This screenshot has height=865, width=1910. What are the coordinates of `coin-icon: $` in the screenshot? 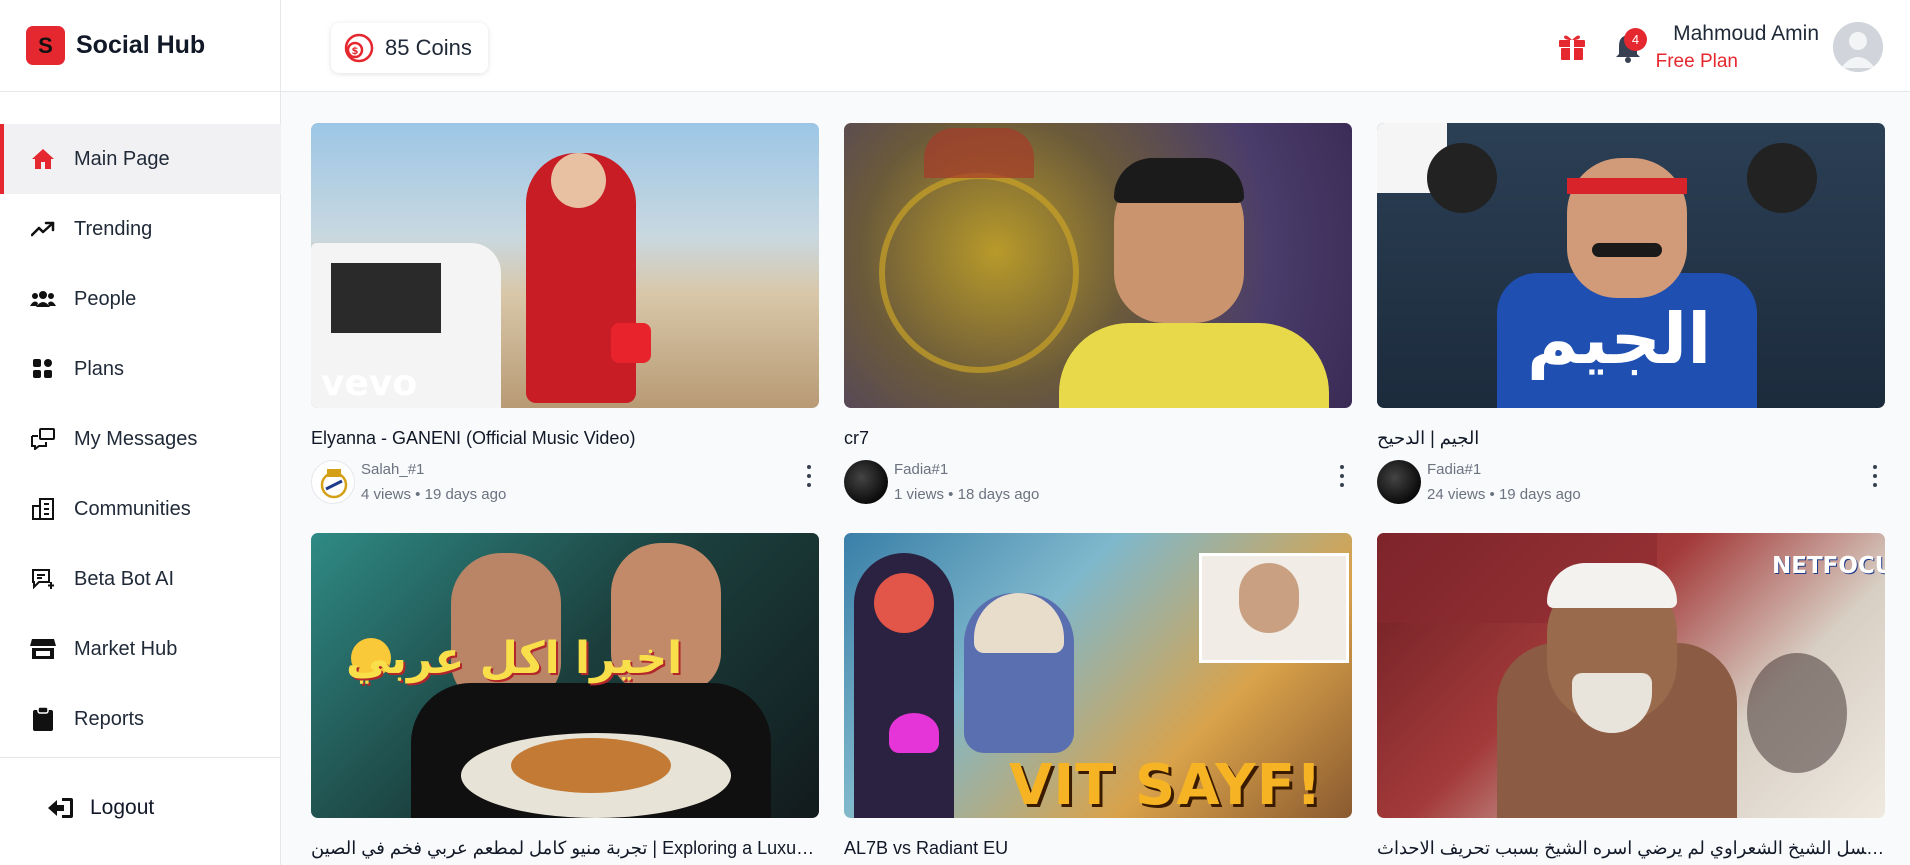 It's located at (359, 48).